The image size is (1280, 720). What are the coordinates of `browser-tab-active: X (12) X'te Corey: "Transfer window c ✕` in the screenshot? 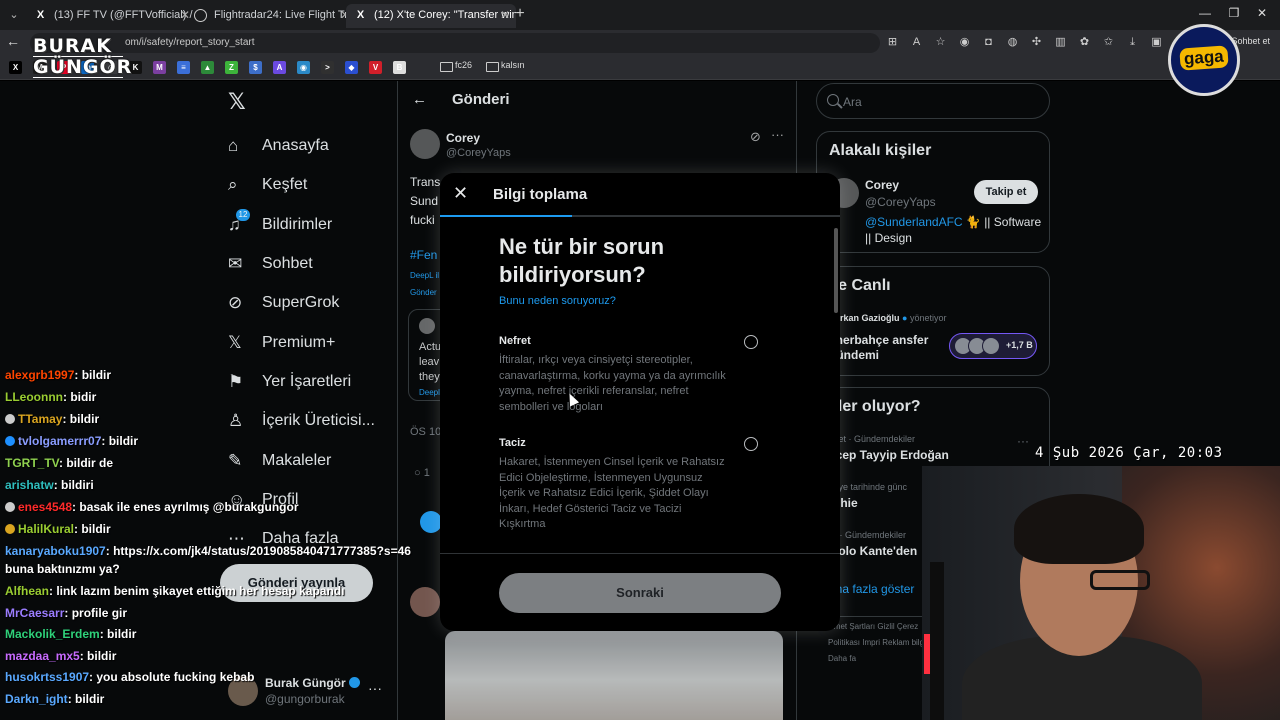 It's located at (431, 16).